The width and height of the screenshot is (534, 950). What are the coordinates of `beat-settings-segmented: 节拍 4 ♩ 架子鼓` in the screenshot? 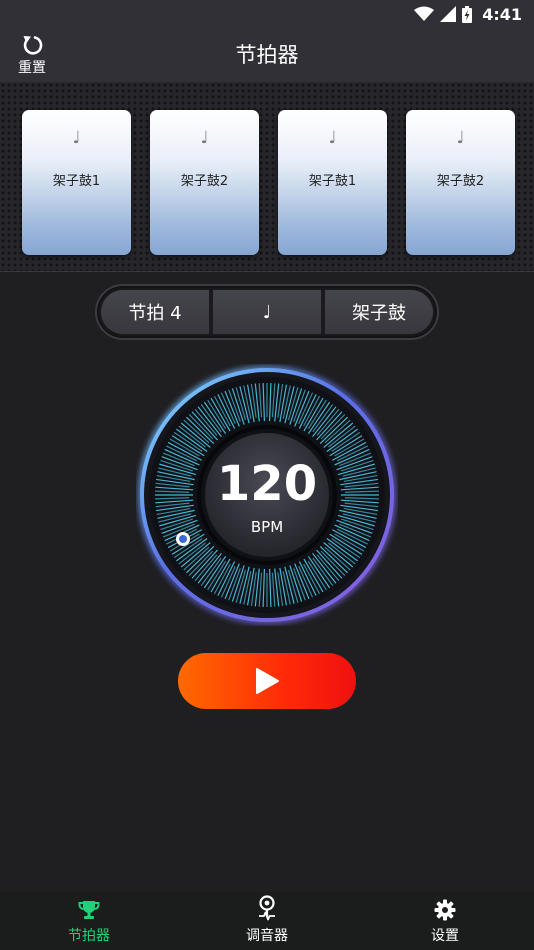 It's located at (267, 312).